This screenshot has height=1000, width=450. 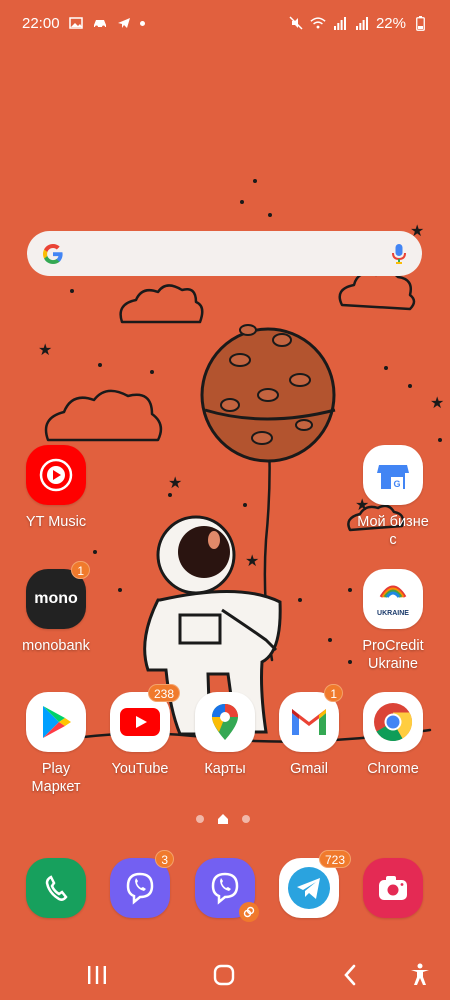 What do you see at coordinates (393, 769) in the screenshot?
I see `app-label: Chrome` at bounding box center [393, 769].